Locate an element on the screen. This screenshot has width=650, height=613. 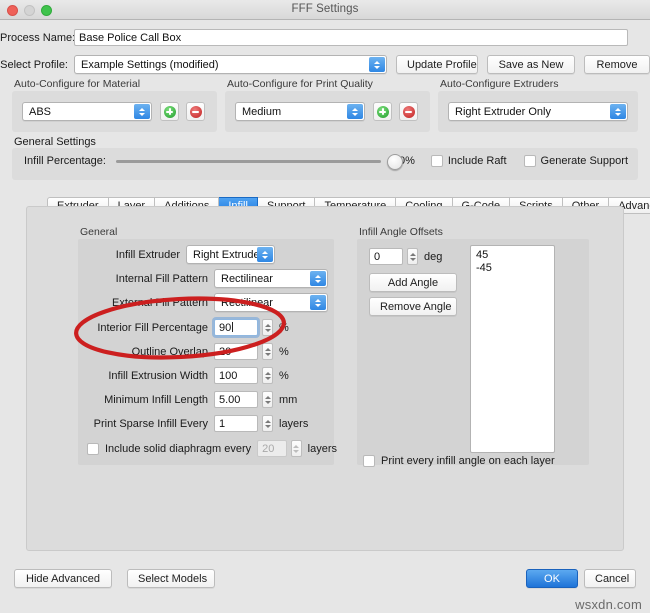
general-subgroup-title: General is located at coordinates (99, 232).